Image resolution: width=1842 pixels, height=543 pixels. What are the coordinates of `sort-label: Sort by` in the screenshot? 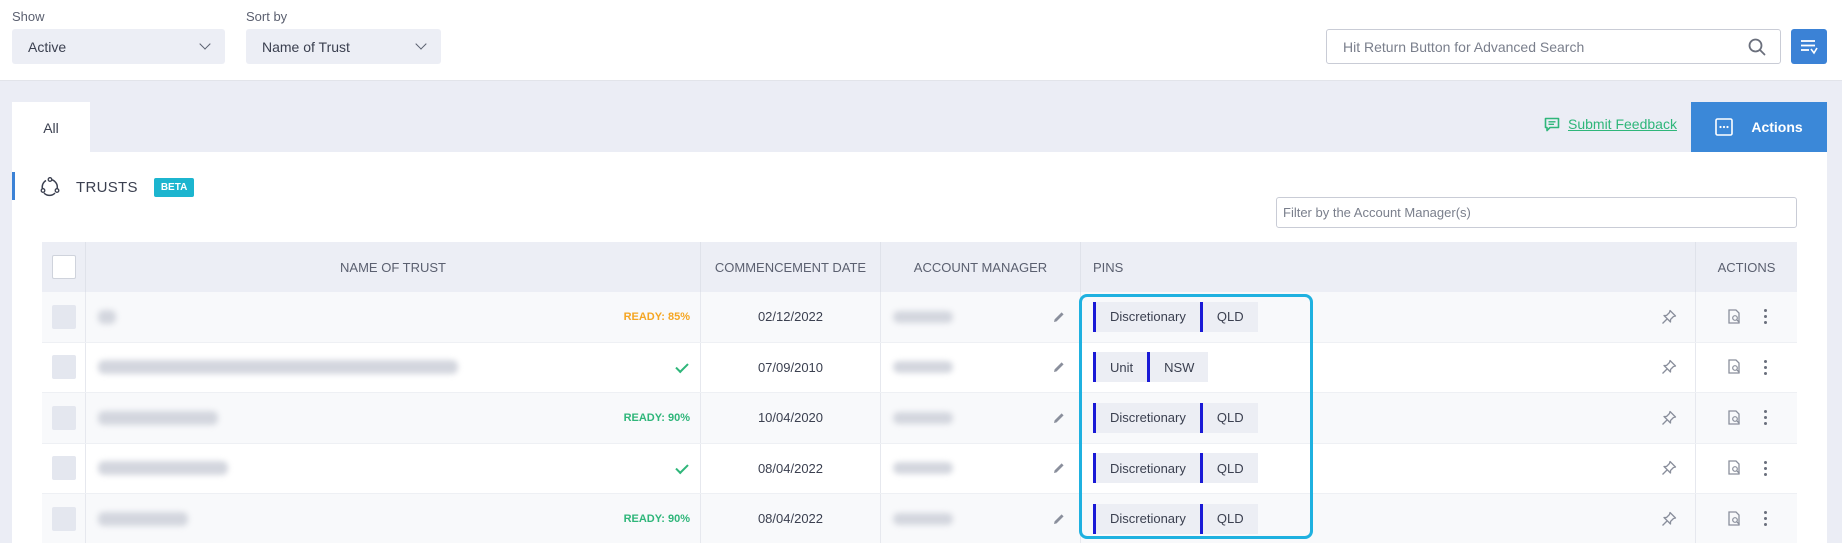 It's located at (267, 16).